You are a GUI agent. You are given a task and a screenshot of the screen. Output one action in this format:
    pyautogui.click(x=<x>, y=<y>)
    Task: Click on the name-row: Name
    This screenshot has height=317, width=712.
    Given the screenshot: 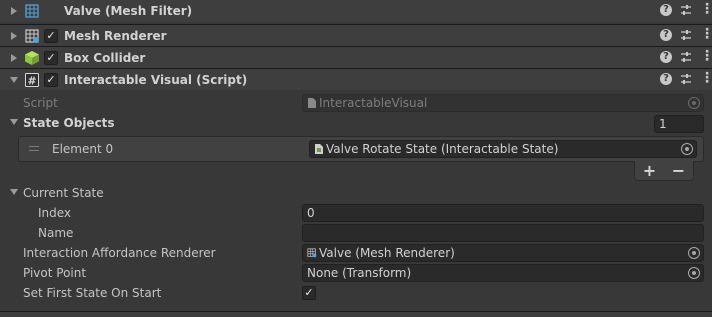 What is the action you would take?
    pyautogui.click(x=356, y=233)
    